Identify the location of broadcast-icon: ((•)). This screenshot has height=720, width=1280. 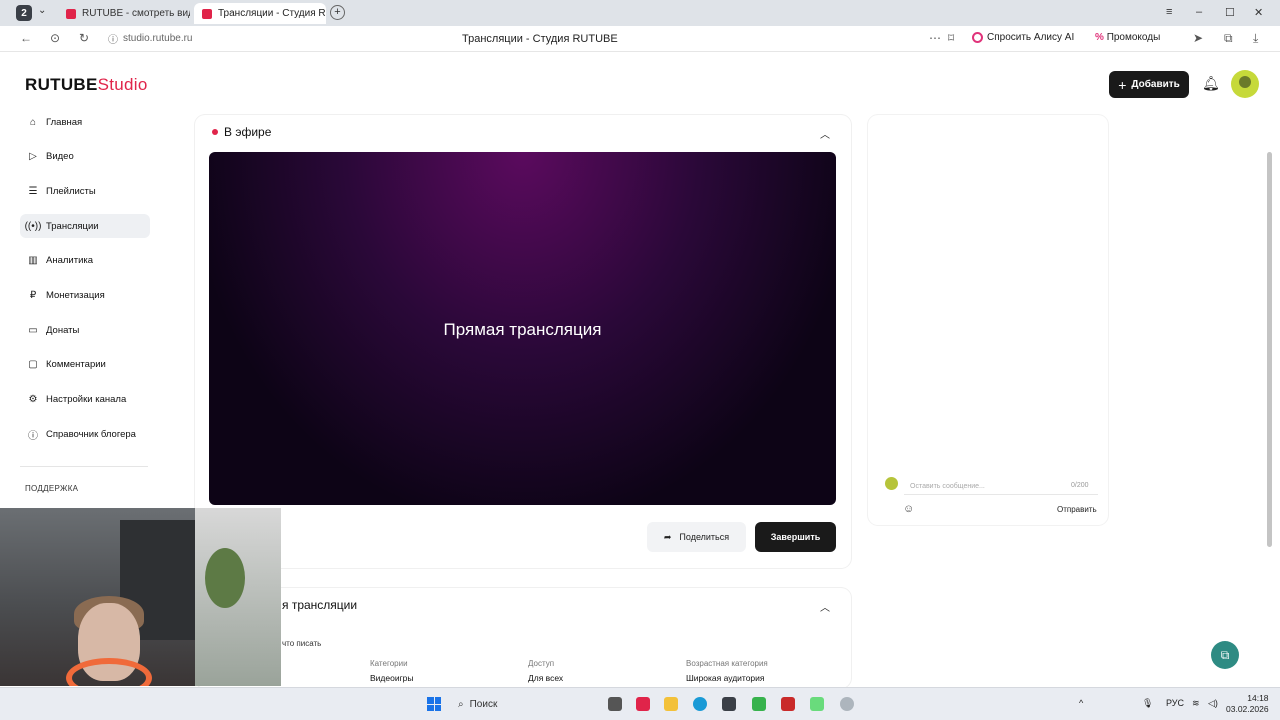
(33, 226).